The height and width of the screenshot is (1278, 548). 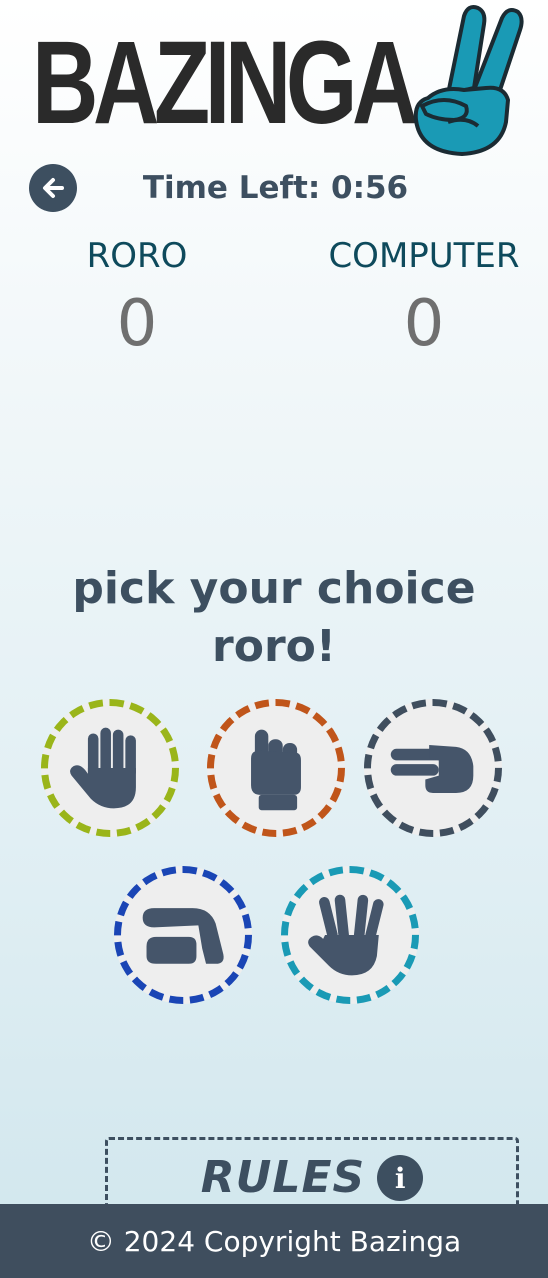 I want to click on footer: © 2024 Copyright Bazinga, so click(x=274, y=1241).